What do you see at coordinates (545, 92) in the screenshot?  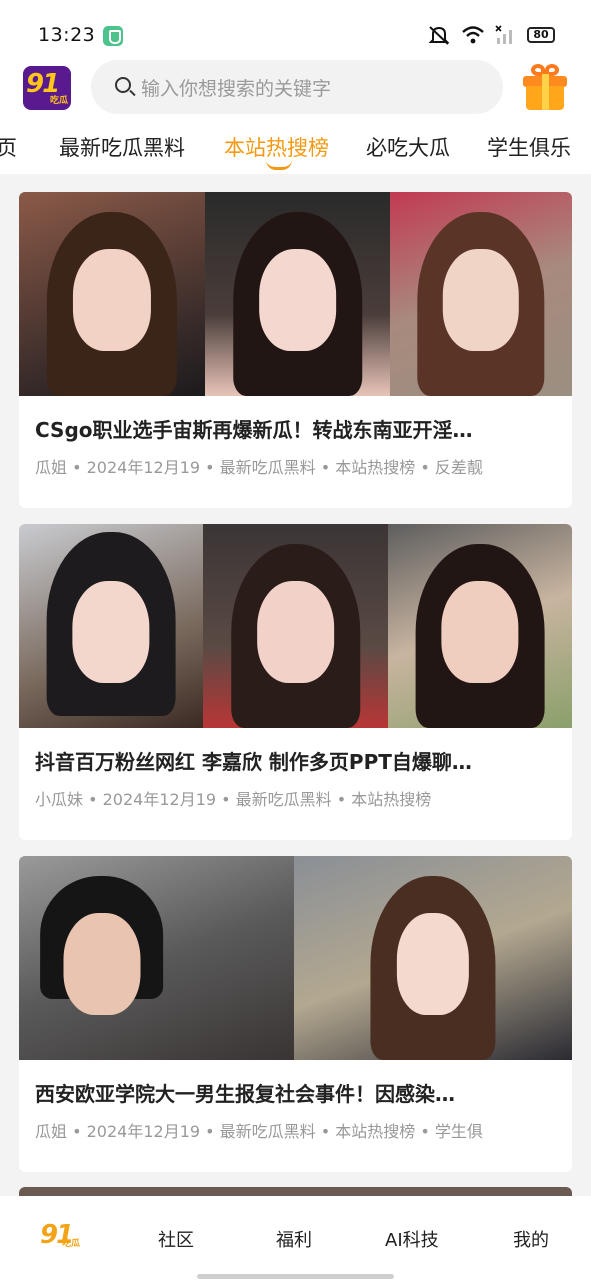 I see `gift-ribbon` at bounding box center [545, 92].